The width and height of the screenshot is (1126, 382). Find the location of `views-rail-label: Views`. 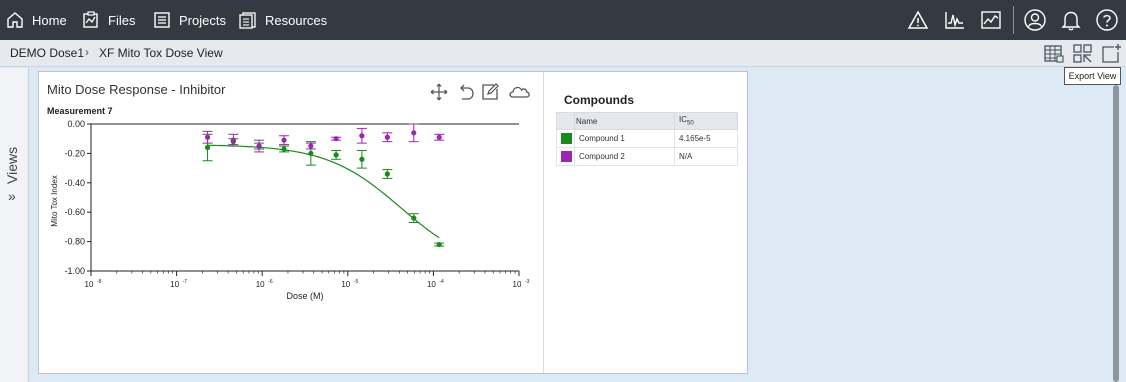

views-rail-label: Views is located at coordinates (12, 165).